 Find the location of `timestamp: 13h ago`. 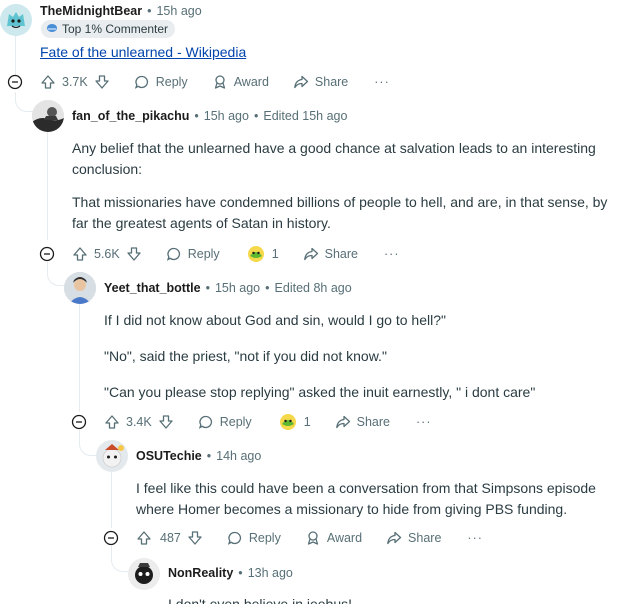

timestamp: 13h ago is located at coordinates (270, 573).